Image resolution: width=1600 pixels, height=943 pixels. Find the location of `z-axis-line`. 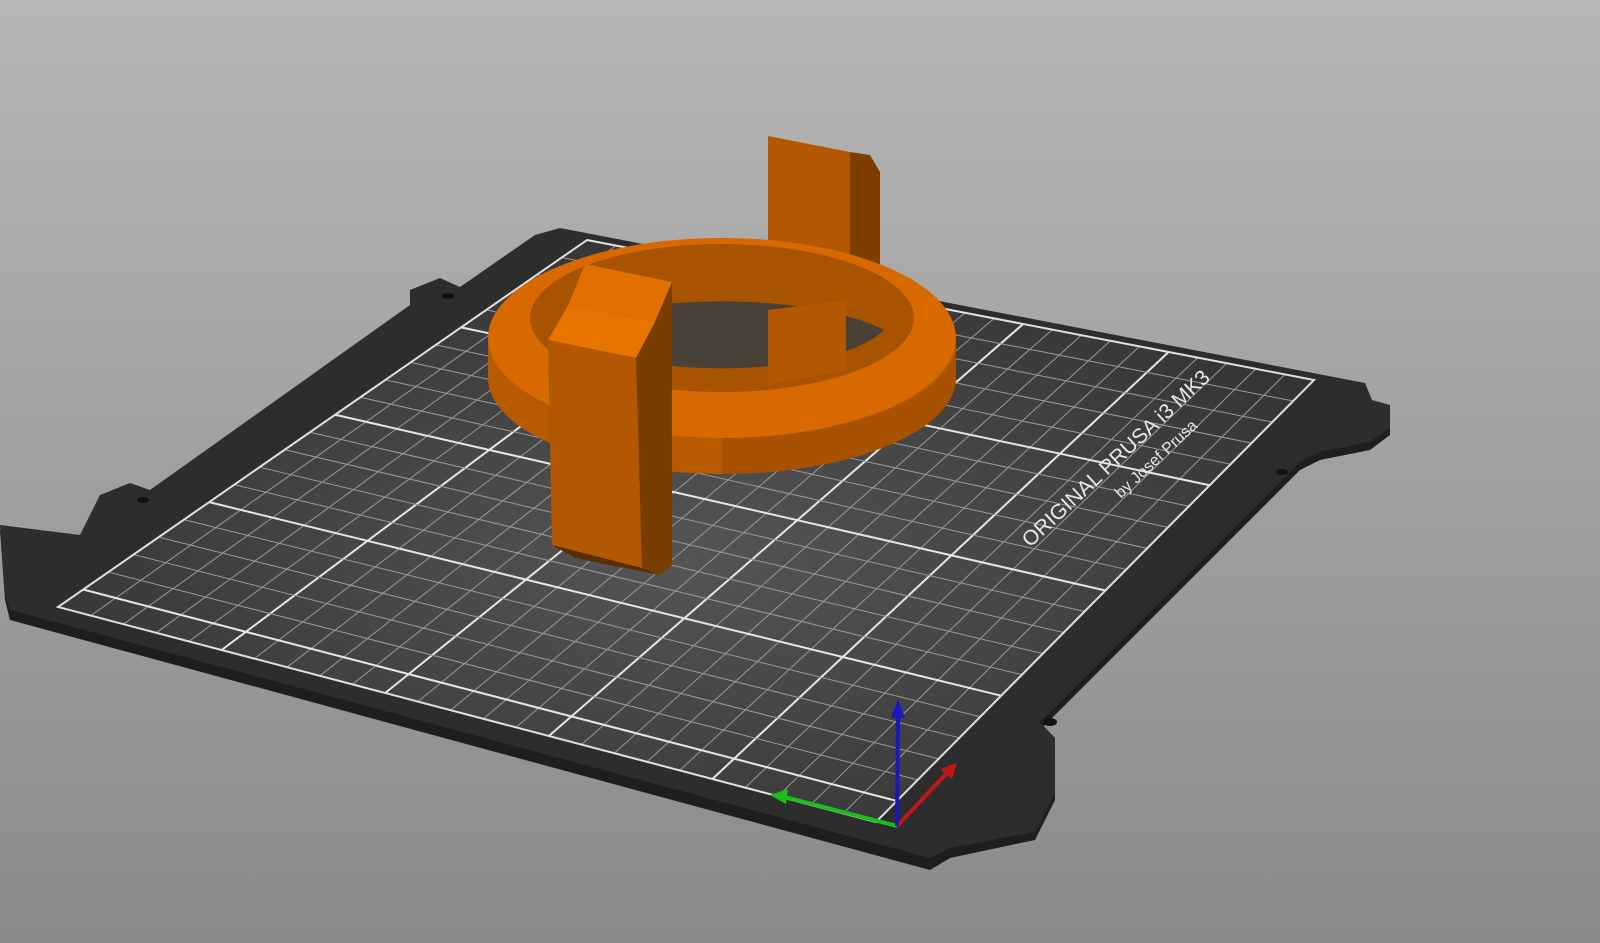

z-axis-line is located at coordinates (897, 770).